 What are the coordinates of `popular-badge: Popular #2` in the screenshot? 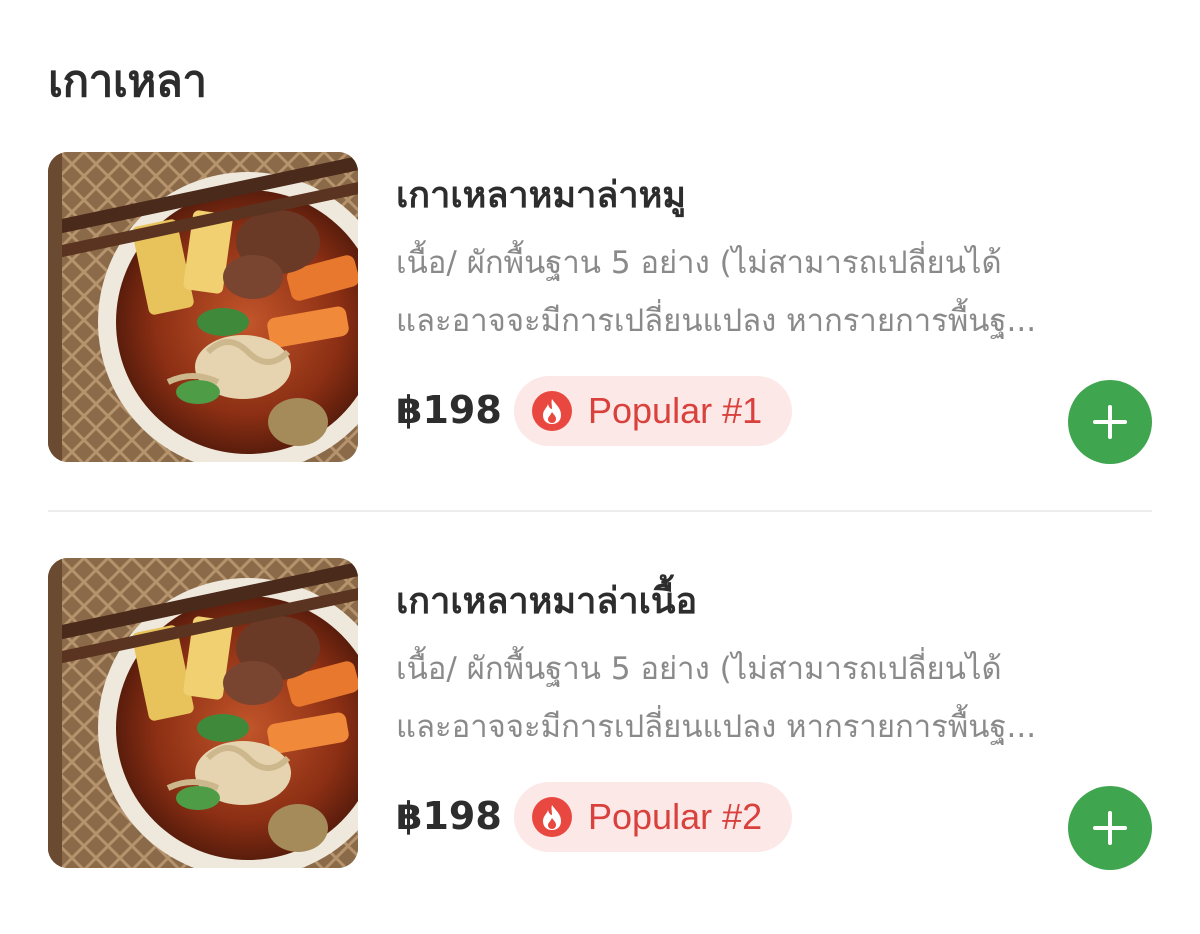 It's located at (653, 817).